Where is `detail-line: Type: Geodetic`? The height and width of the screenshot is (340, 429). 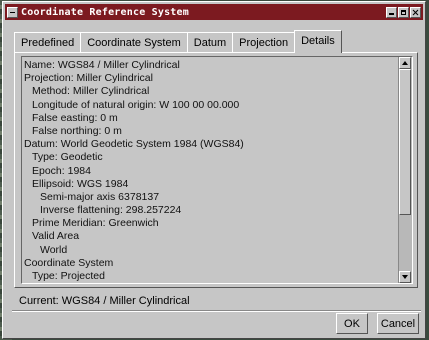
detail-line: Type: Geodetic is located at coordinates (67, 157).